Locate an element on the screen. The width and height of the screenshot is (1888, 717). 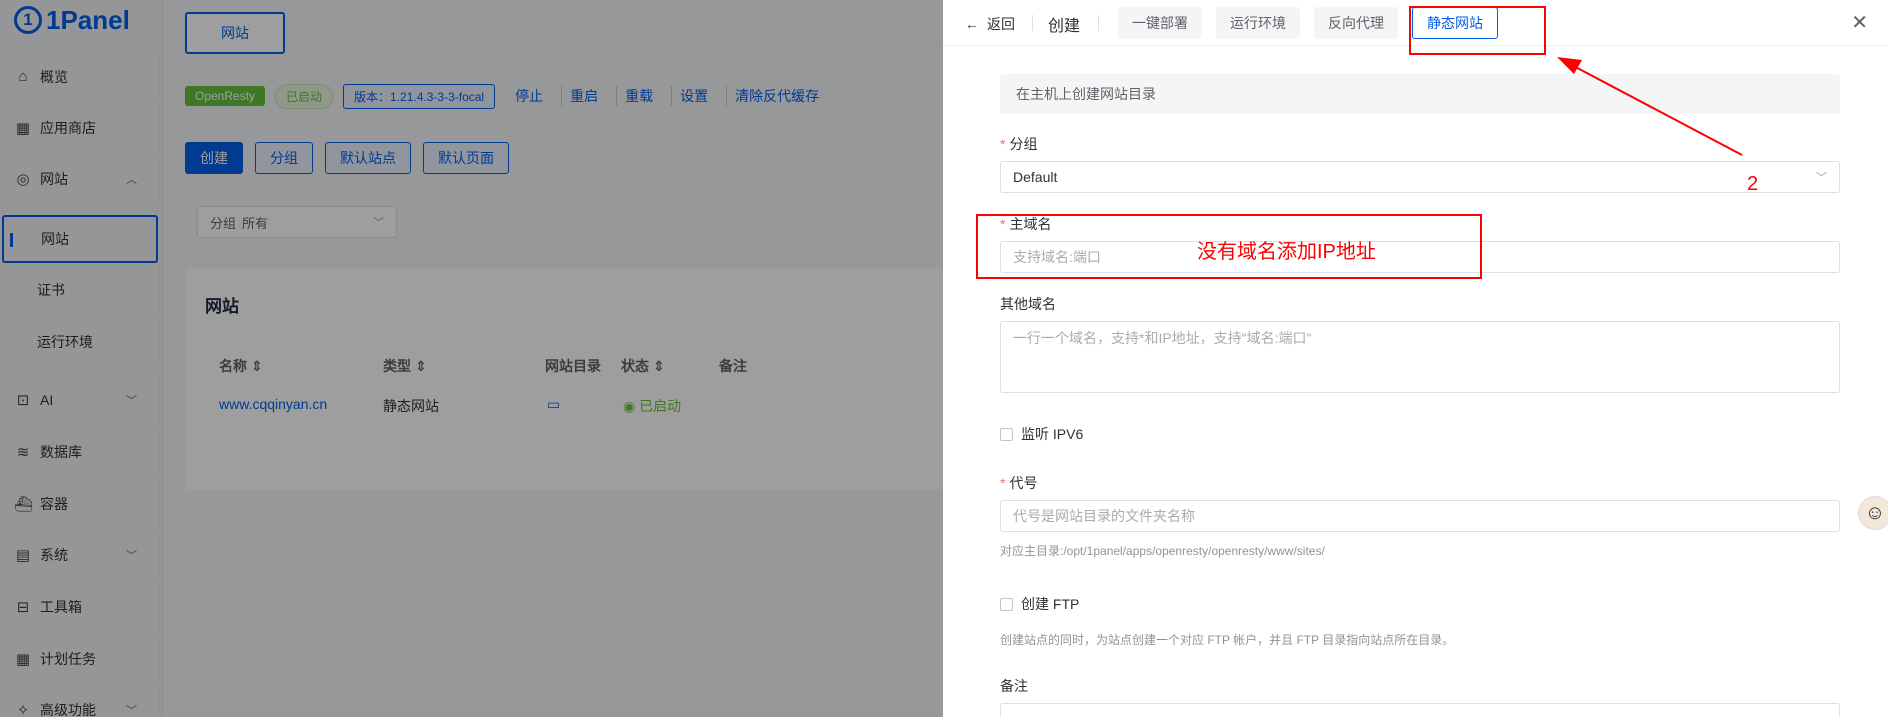
assistant-avatar-icon: ☺ is located at coordinates (1873, 513).